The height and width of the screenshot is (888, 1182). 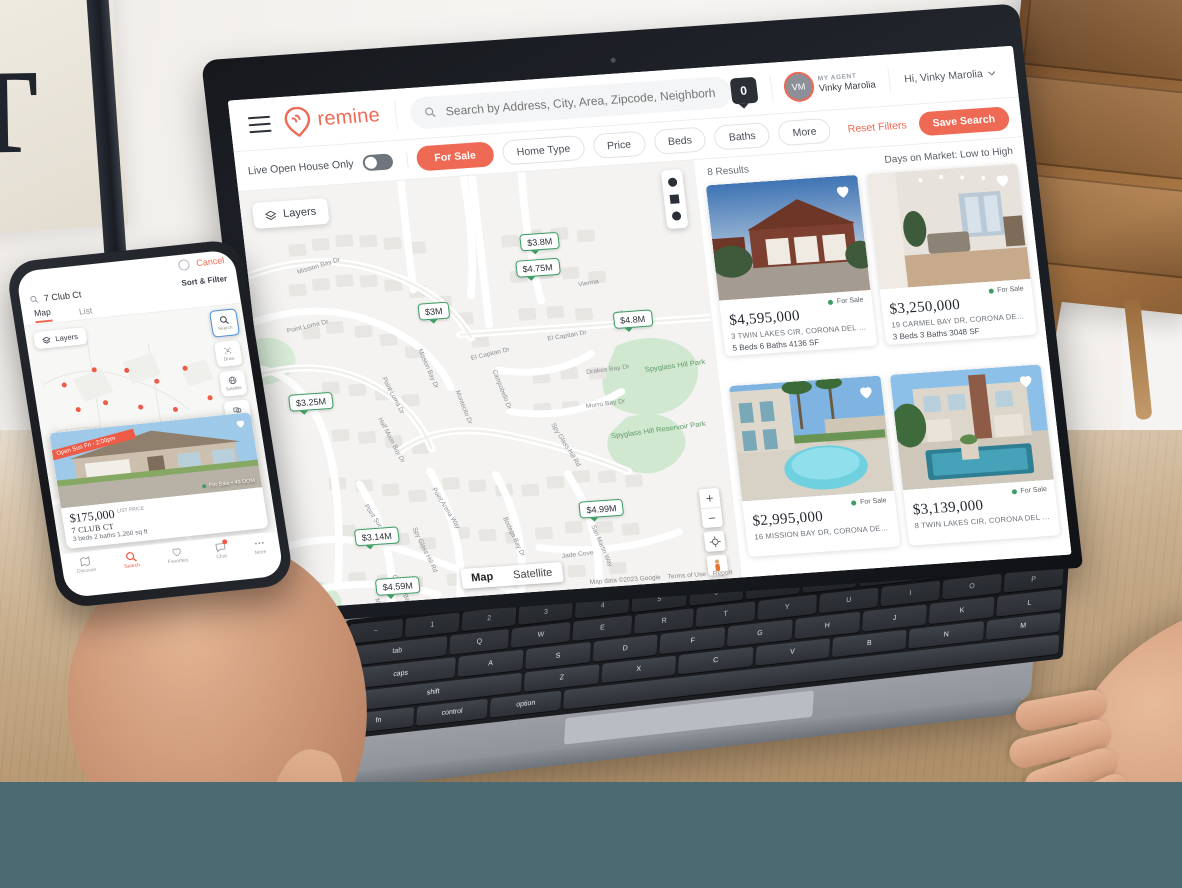 What do you see at coordinates (742, 136) in the screenshot?
I see `filter-pill-baths: Baths` at bounding box center [742, 136].